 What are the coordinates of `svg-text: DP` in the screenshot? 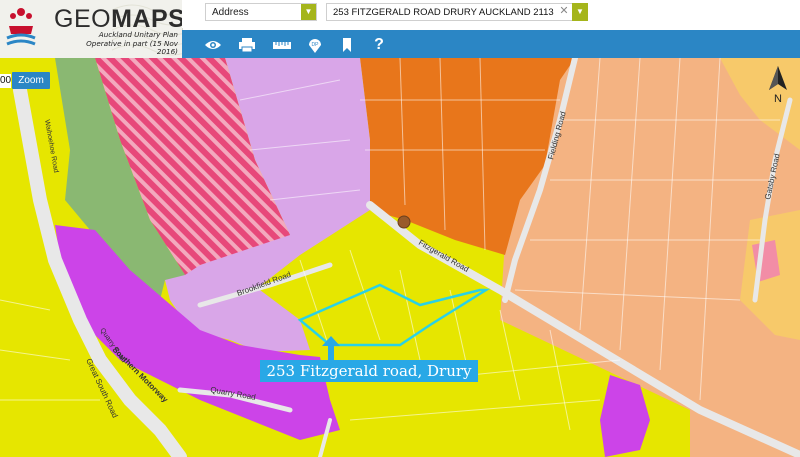 It's located at (316, 45).